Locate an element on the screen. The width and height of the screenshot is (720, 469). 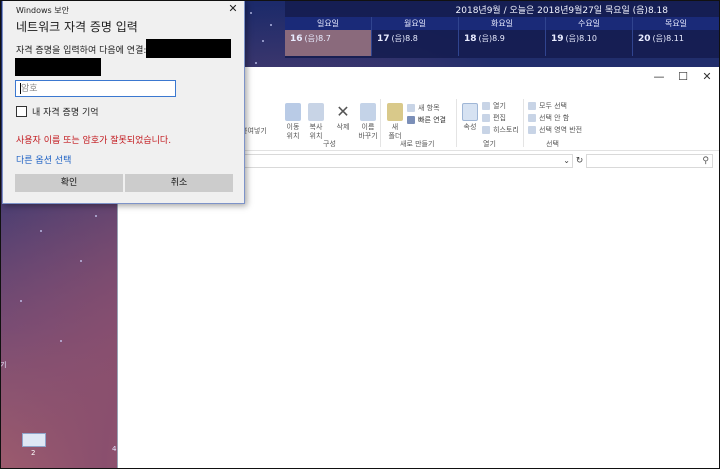
open-label: 열기 is located at coordinates (499, 106).